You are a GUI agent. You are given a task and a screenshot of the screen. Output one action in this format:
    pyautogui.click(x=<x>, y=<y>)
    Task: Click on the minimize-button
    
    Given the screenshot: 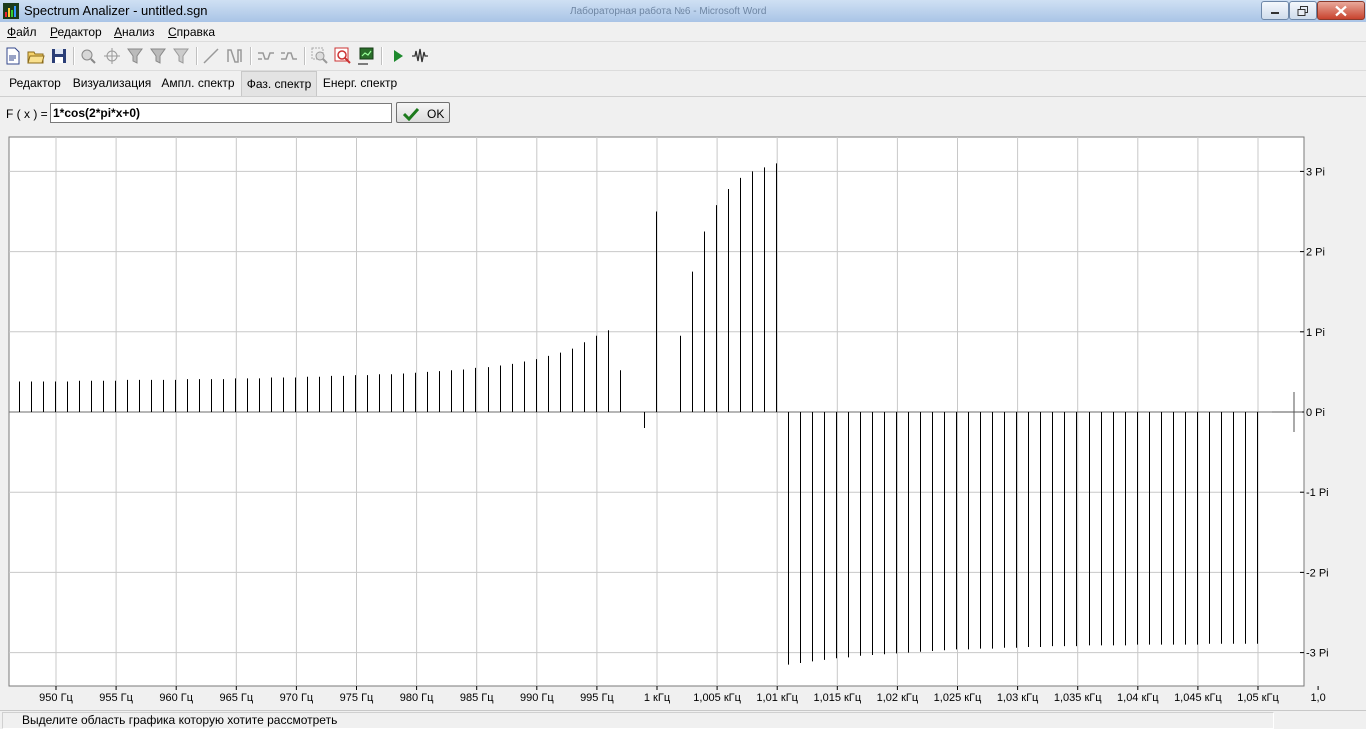 What is the action you would take?
    pyautogui.click(x=1275, y=10)
    